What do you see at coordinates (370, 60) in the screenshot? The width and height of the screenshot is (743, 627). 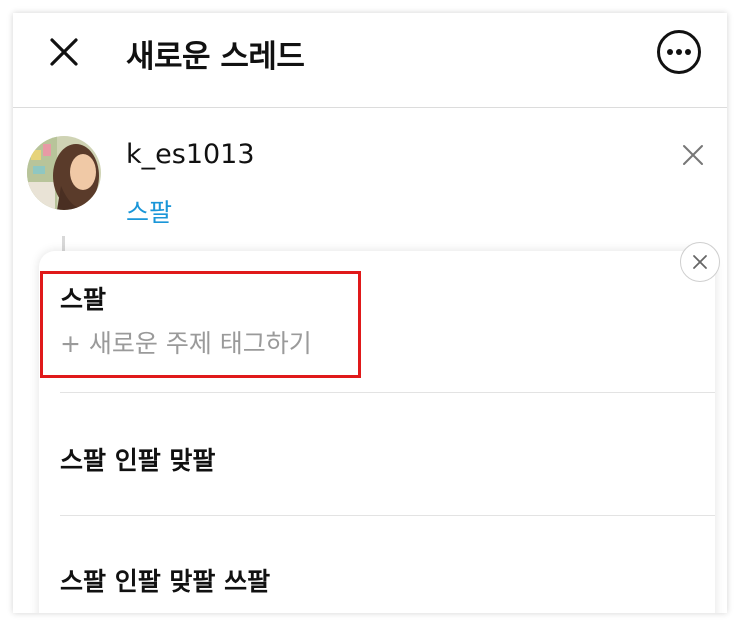 I see `app-header: 새로운 스레드` at bounding box center [370, 60].